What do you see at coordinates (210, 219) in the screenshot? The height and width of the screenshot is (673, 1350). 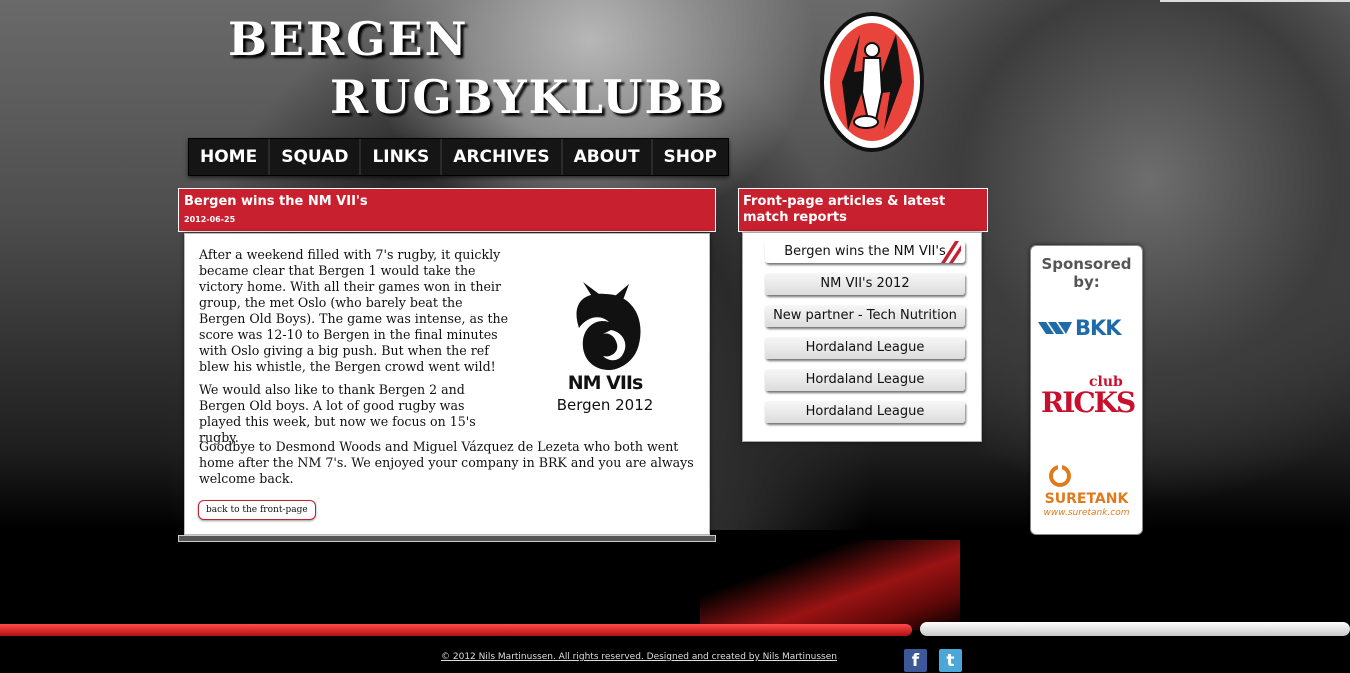 I see `article-date: 2012-06-25` at bounding box center [210, 219].